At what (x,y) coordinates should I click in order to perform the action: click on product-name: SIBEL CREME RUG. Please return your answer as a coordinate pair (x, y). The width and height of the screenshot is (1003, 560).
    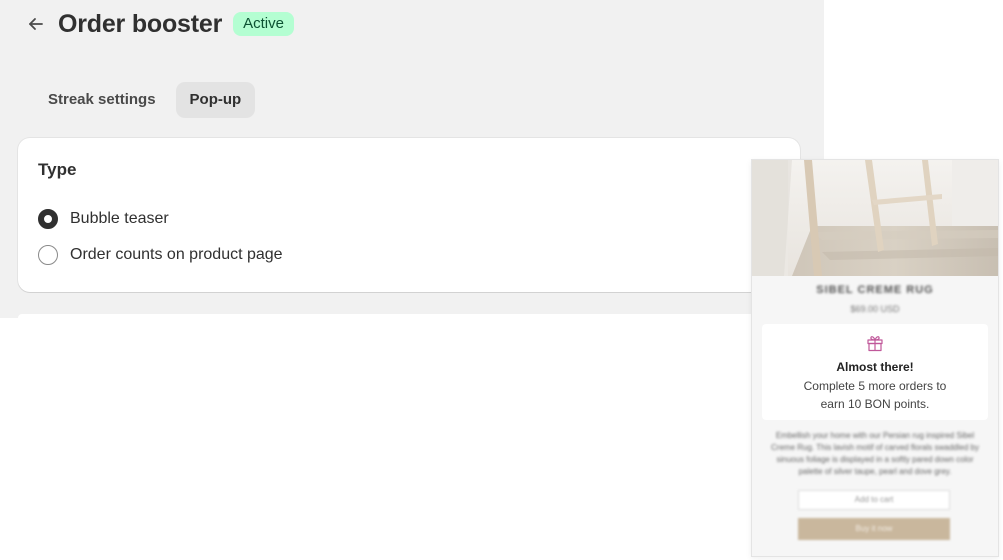
    Looking at the image, I should click on (875, 290).